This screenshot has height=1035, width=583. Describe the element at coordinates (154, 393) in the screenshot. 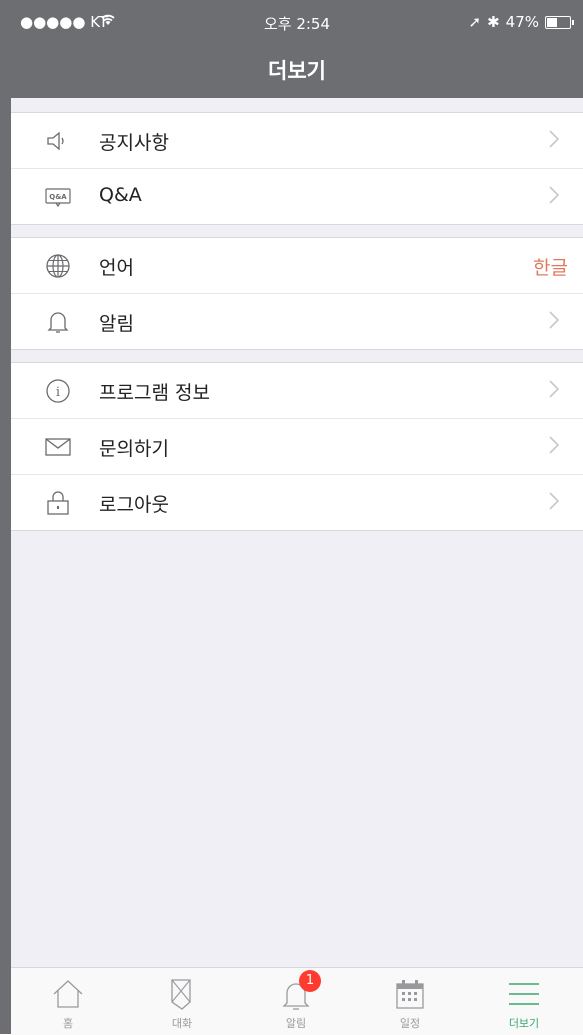

I see `menu-item-label: 프로그램 정보` at that location.